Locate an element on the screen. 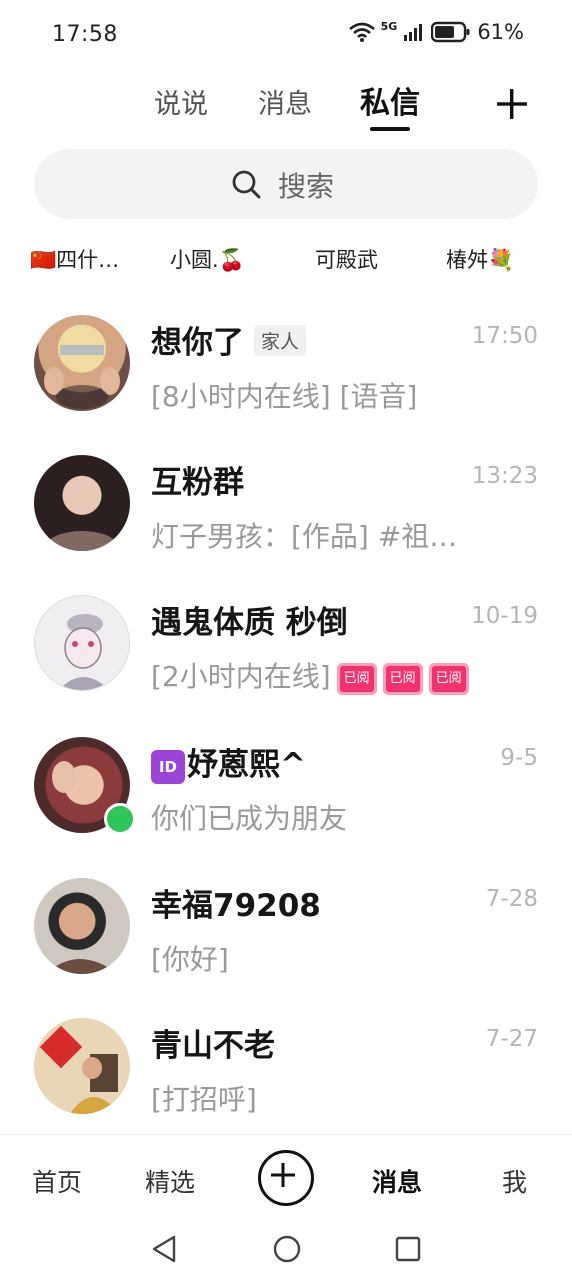  conversation-time: 7-27 is located at coordinates (511, 1039).